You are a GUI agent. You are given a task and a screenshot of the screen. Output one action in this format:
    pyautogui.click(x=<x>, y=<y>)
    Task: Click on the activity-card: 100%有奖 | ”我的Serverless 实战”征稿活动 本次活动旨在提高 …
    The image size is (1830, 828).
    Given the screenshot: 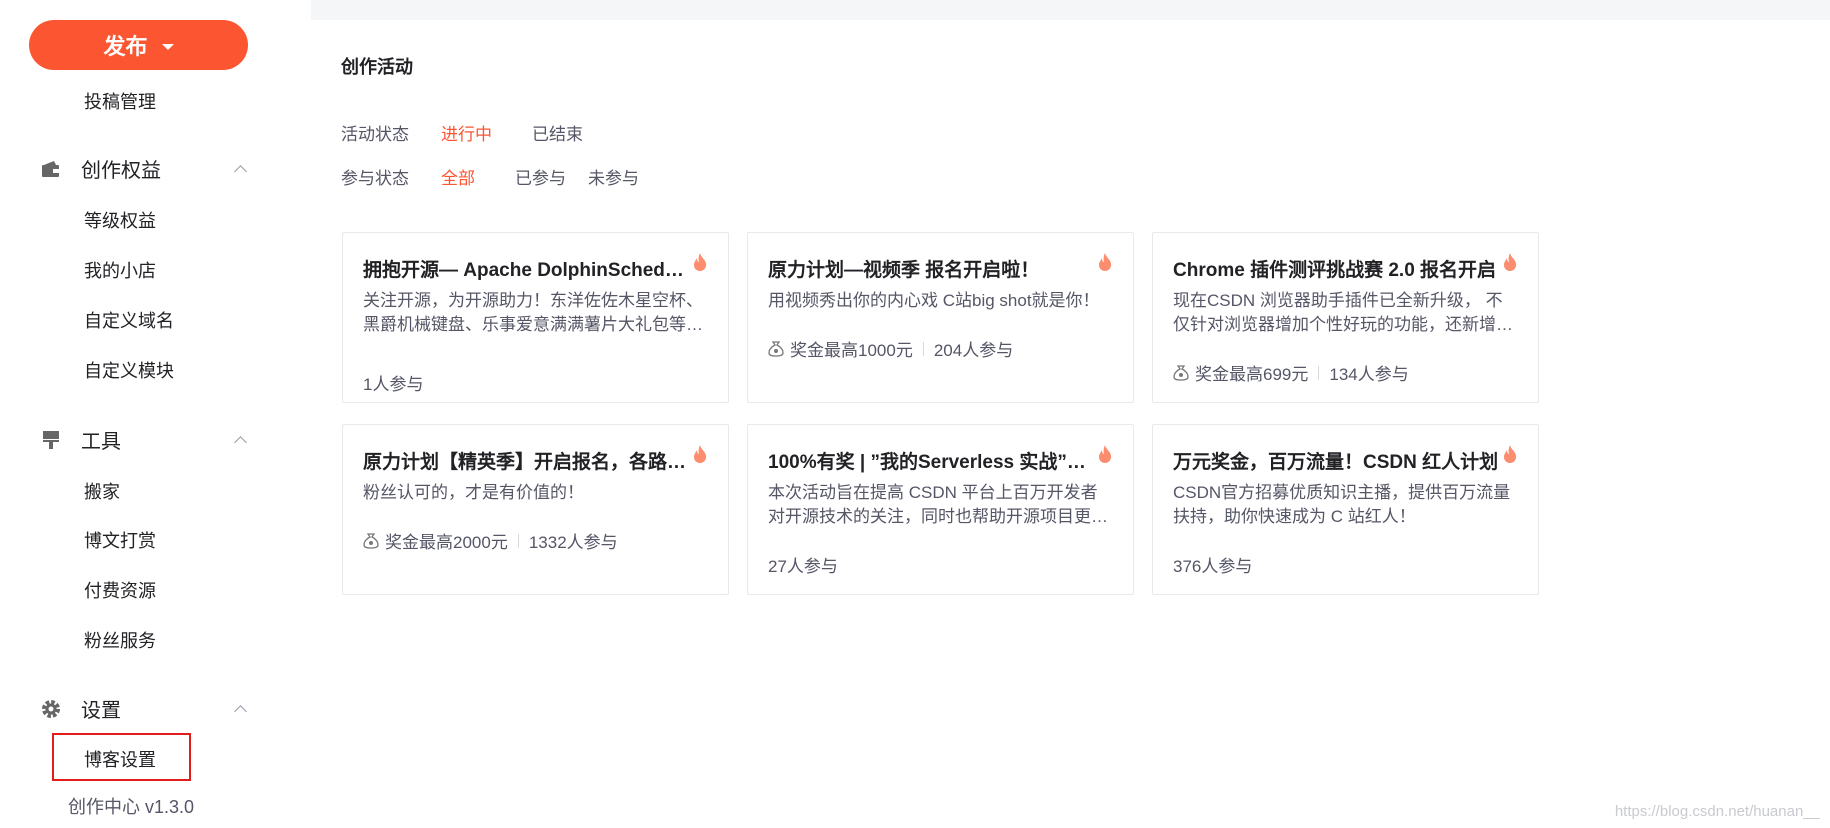 What is the action you would take?
    pyautogui.click(x=940, y=509)
    